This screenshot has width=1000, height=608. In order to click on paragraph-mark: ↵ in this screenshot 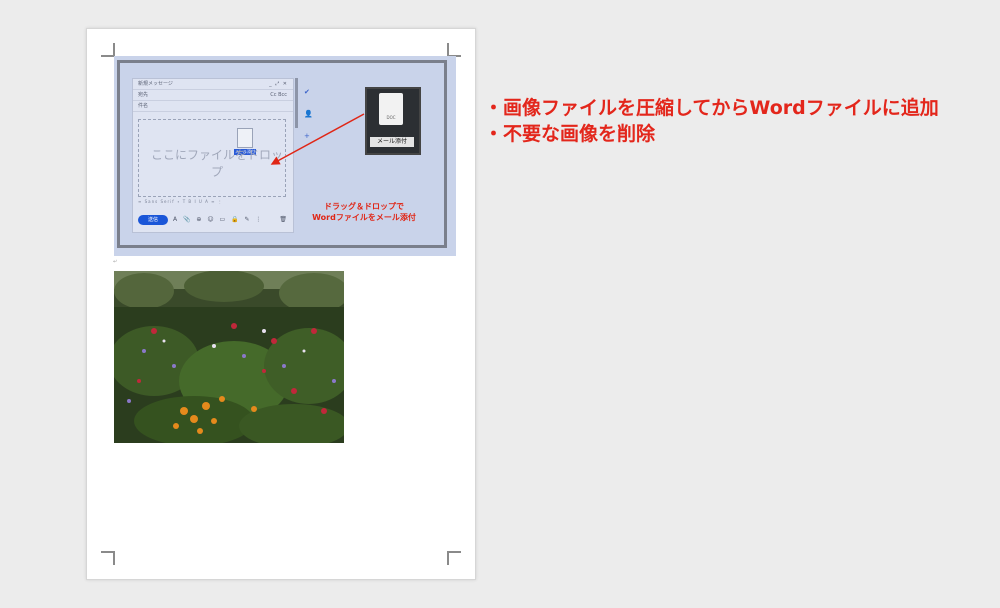, I will do `click(115, 262)`.